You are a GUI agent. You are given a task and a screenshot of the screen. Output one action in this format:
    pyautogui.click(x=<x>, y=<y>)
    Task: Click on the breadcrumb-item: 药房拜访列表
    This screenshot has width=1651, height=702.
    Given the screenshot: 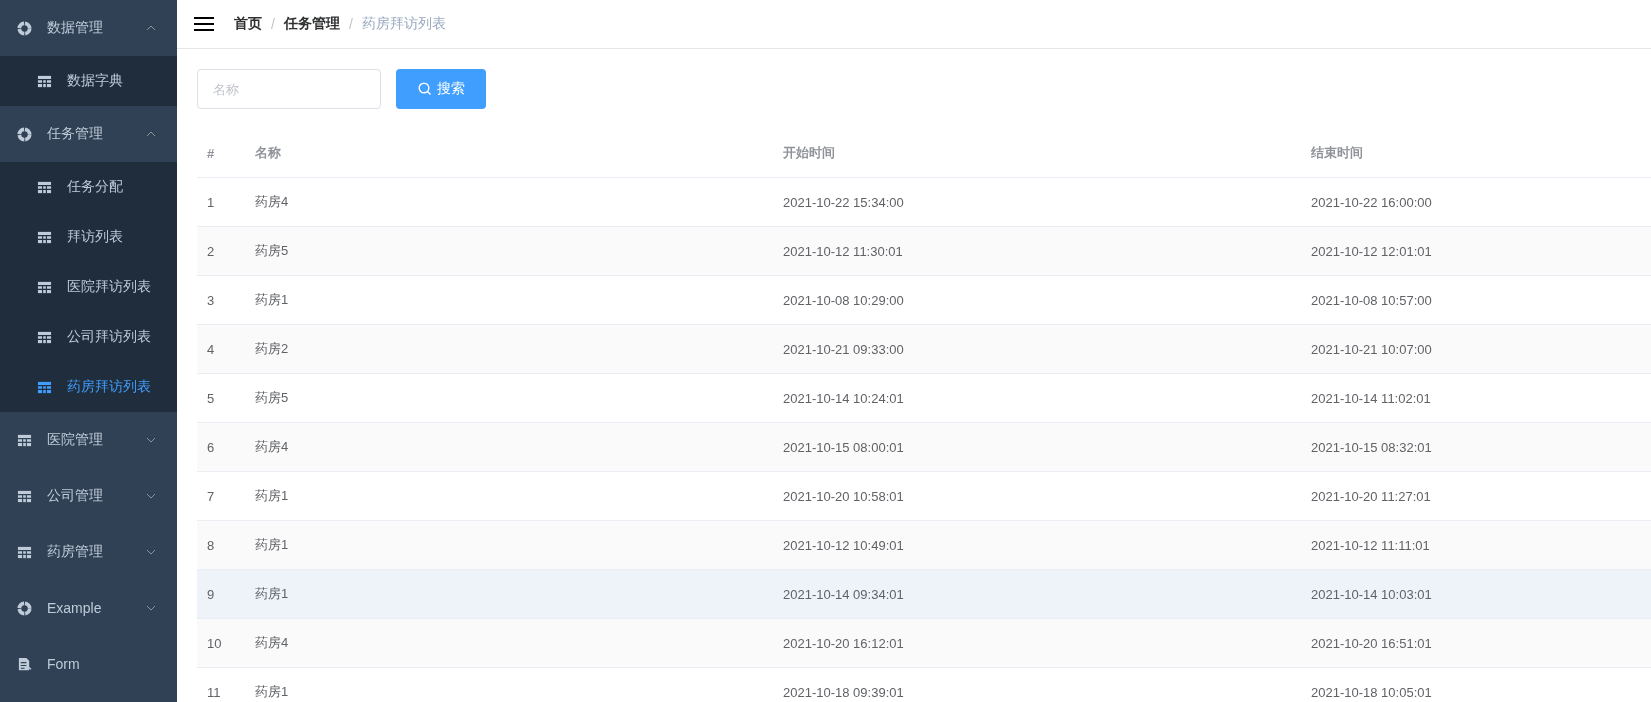 What is the action you would take?
    pyautogui.click(x=403, y=24)
    